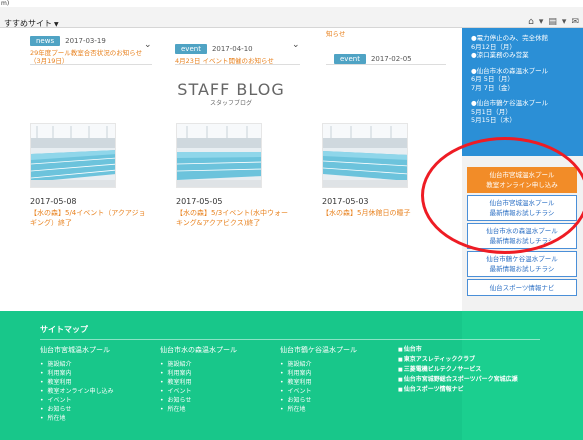 This screenshot has width=583, height=440. What do you see at coordinates (77, 391) in the screenshot?
I see `sitemap-link: 教室オンライン申し込み` at bounding box center [77, 391].